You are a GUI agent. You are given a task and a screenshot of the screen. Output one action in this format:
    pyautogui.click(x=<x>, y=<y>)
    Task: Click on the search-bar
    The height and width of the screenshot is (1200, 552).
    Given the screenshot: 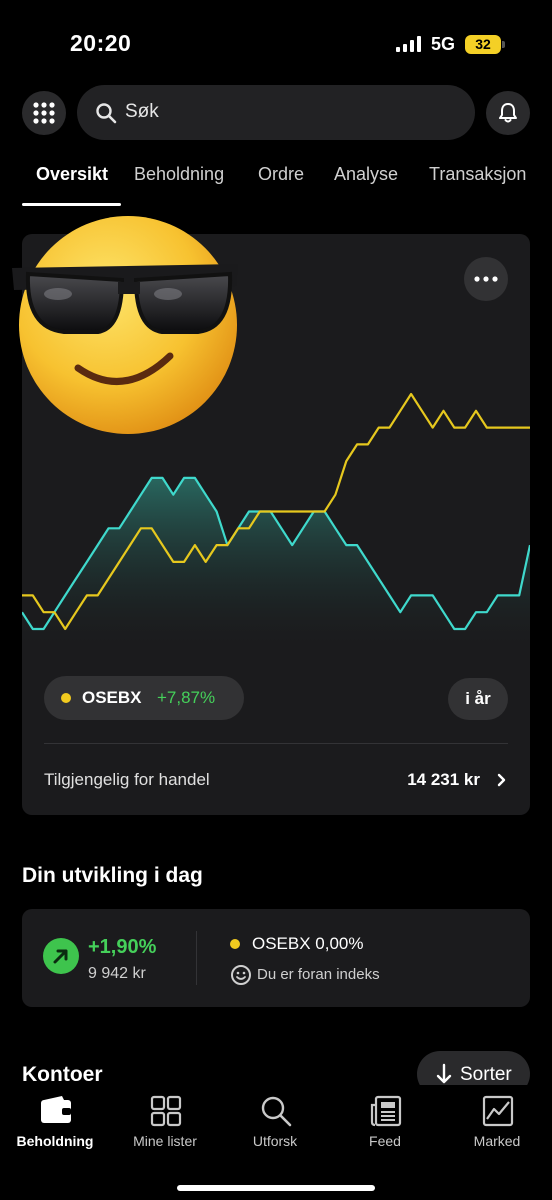 What is the action you would take?
    pyautogui.click(x=276, y=112)
    